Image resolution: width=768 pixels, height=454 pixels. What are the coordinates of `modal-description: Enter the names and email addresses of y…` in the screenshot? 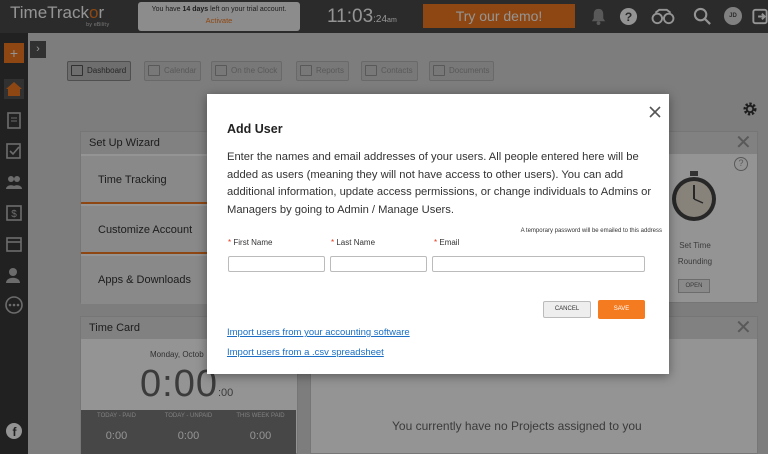 It's located at (439, 183).